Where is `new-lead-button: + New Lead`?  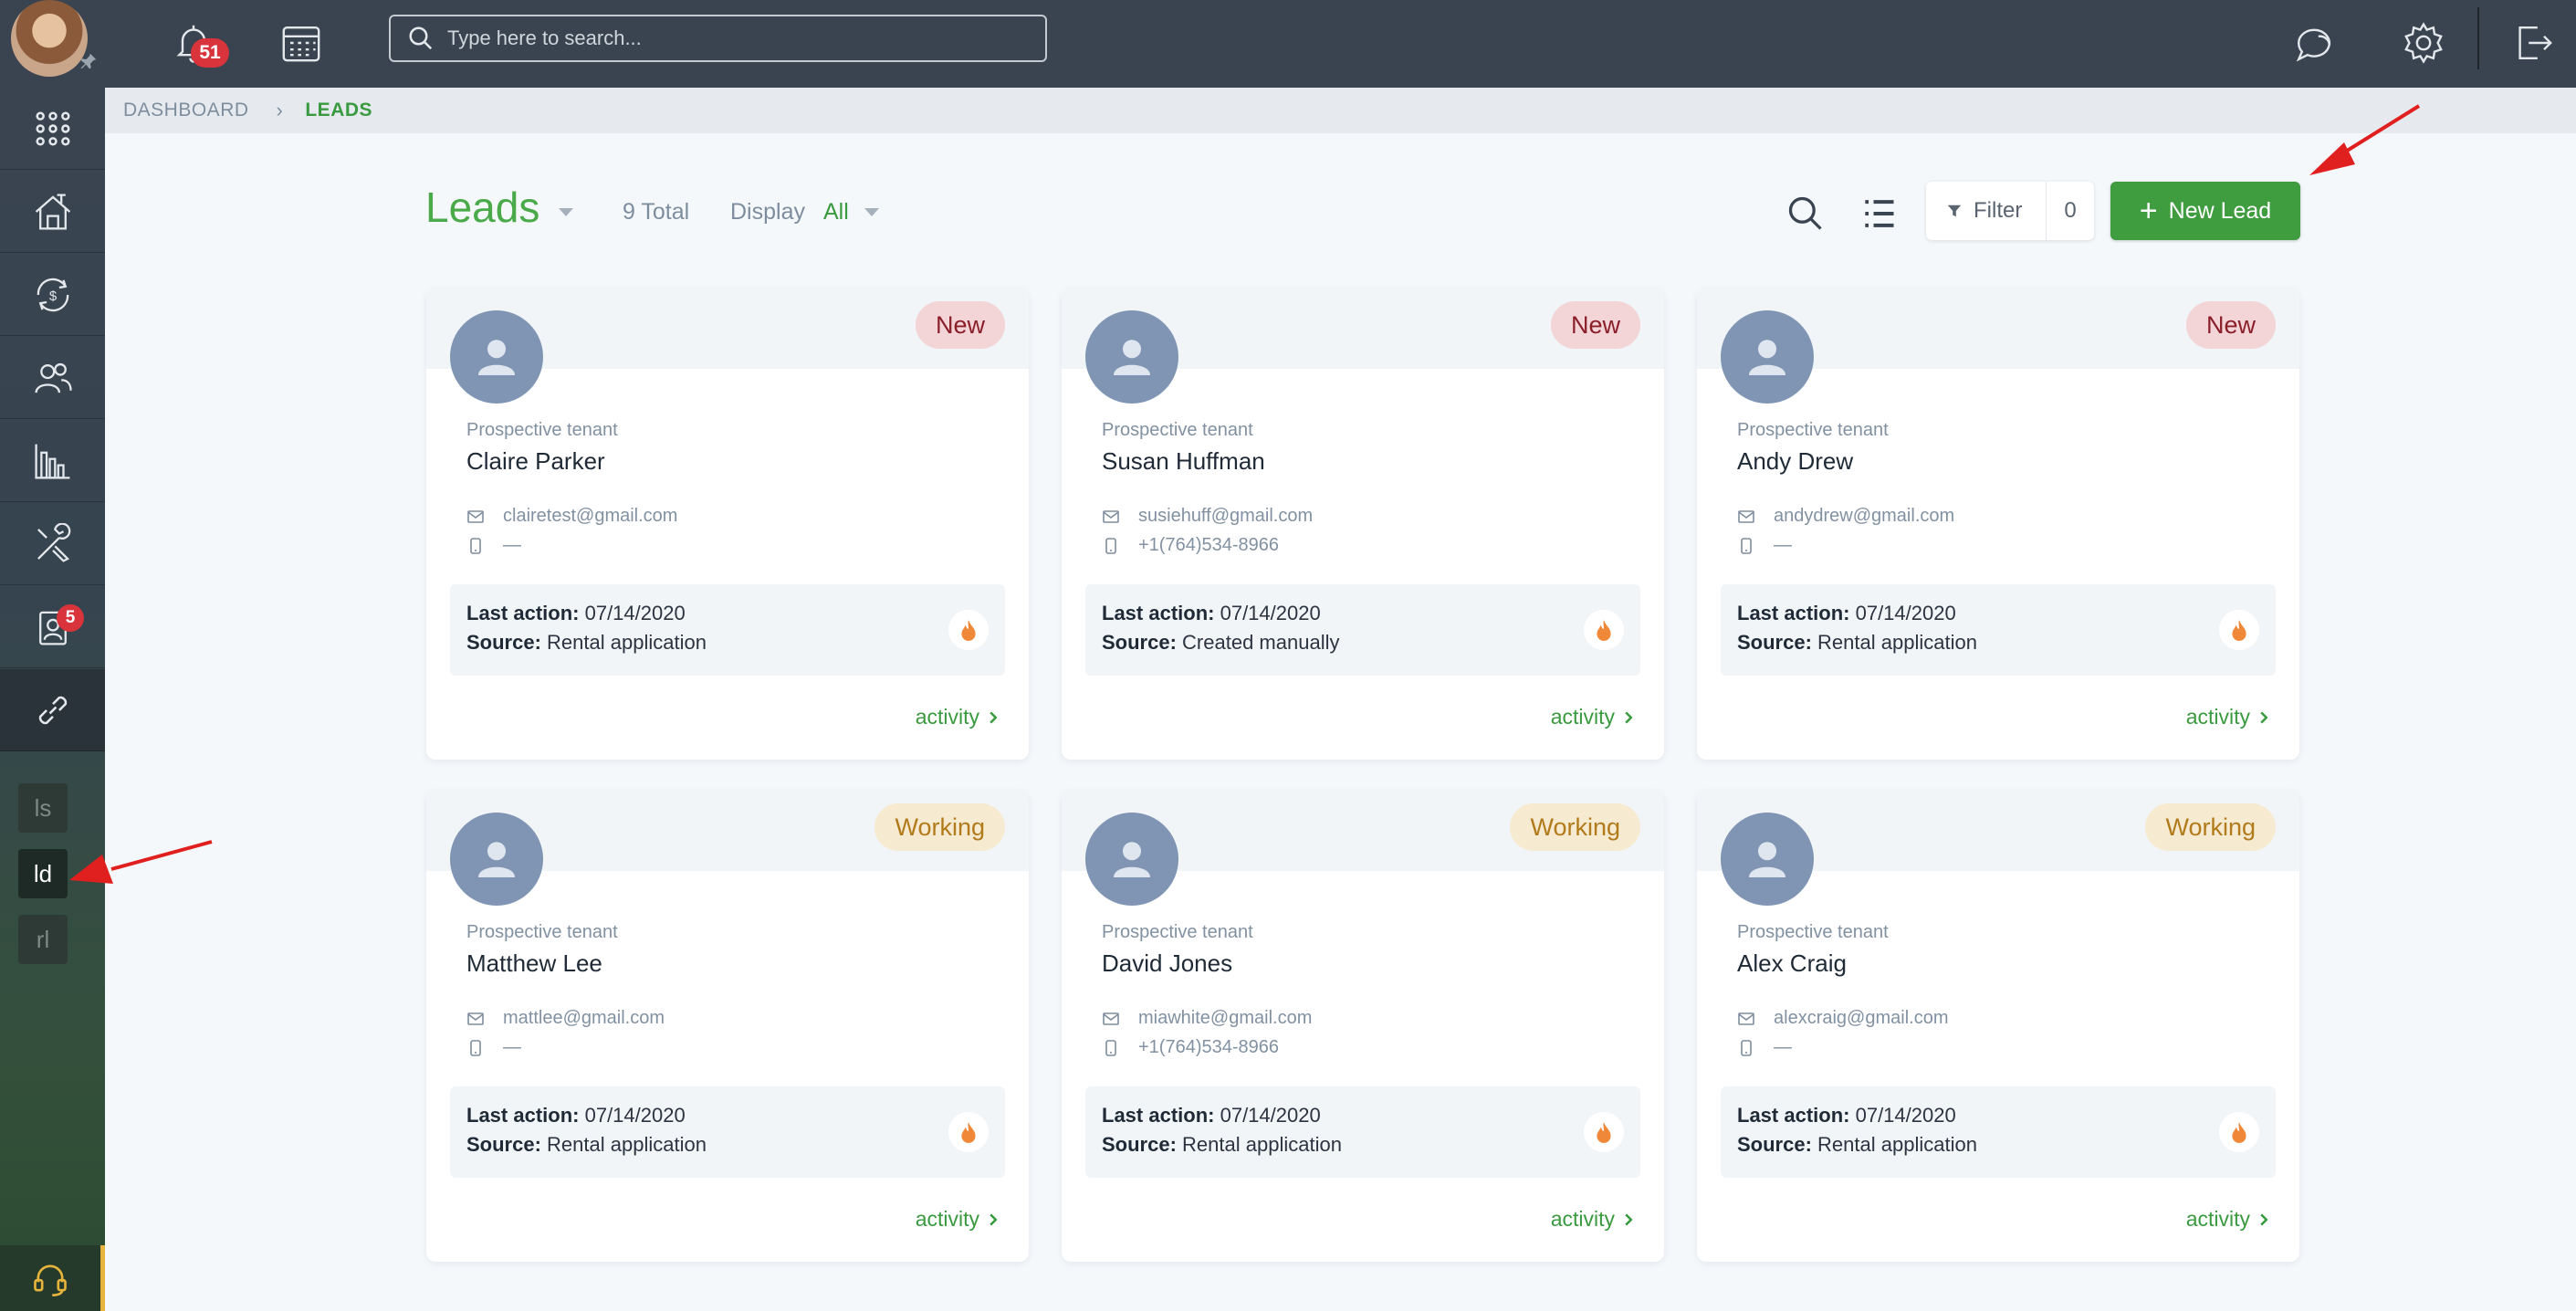
new-lead-button: + New Lead is located at coordinates (2205, 211).